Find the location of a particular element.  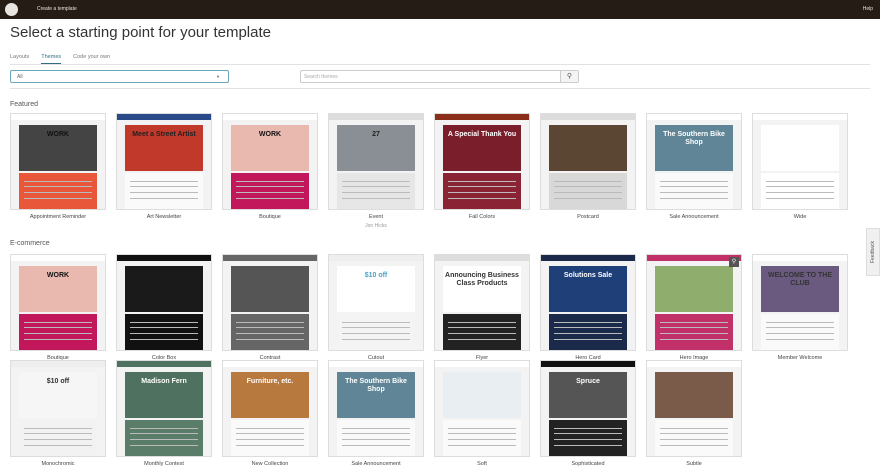

theme-card: Subtle is located at coordinates (694, 413).